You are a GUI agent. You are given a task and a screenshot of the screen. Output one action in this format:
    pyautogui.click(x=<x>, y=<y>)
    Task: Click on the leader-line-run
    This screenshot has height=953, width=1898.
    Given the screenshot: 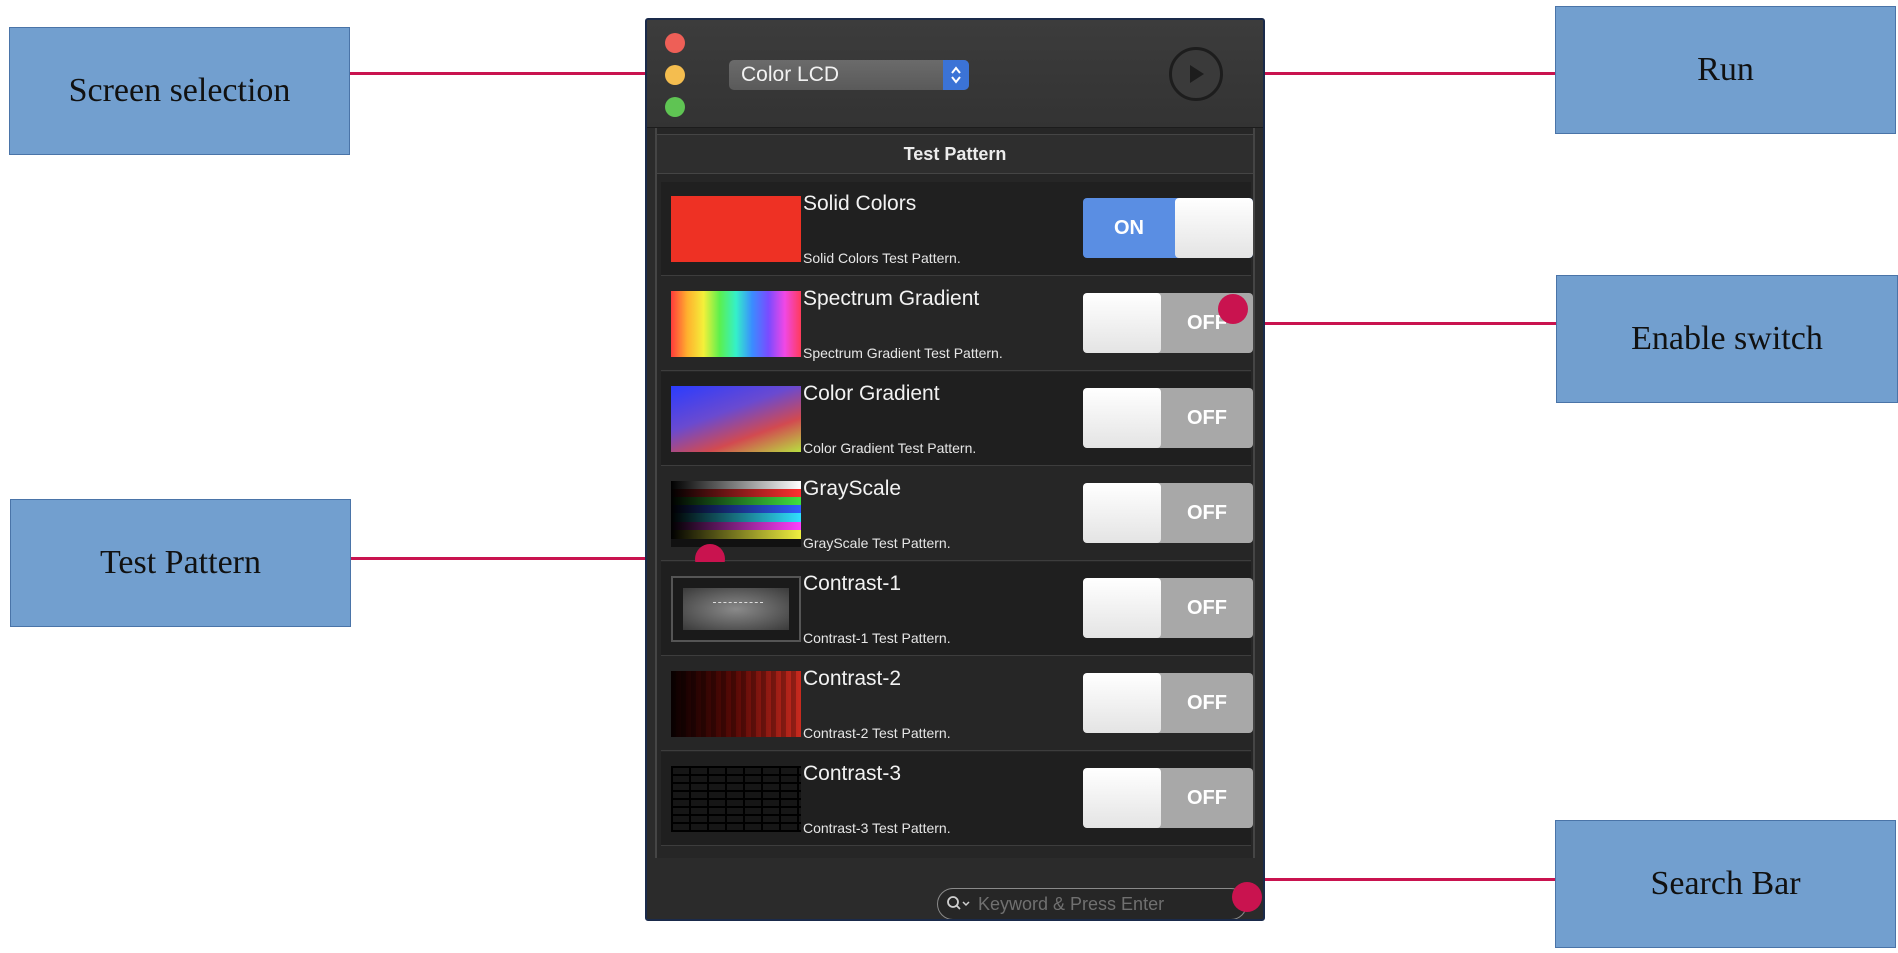 What is the action you would take?
    pyautogui.click(x=1401, y=73)
    